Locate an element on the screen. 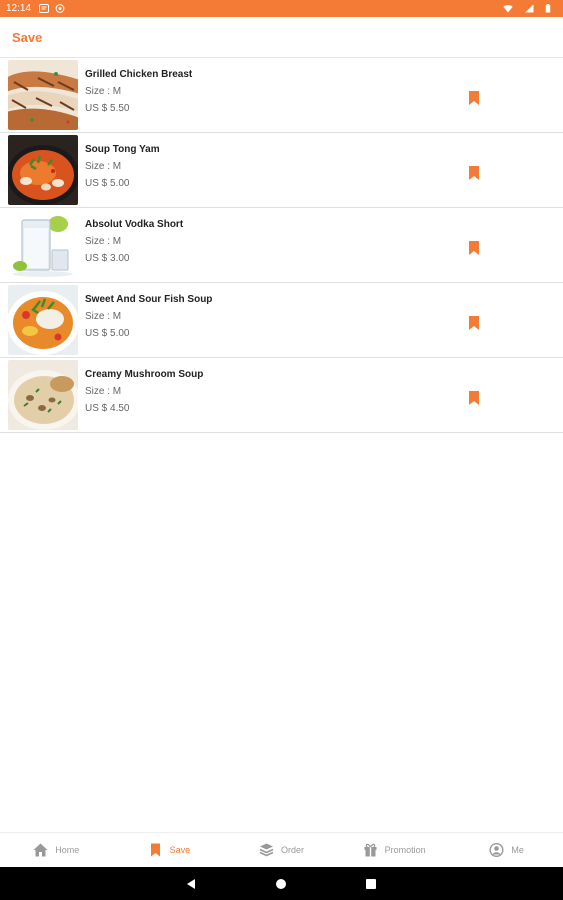 This screenshot has width=563, height=900. list-item: Creamy Mushroom Soup Size : M US $ 4.50 is located at coordinates (281, 395).